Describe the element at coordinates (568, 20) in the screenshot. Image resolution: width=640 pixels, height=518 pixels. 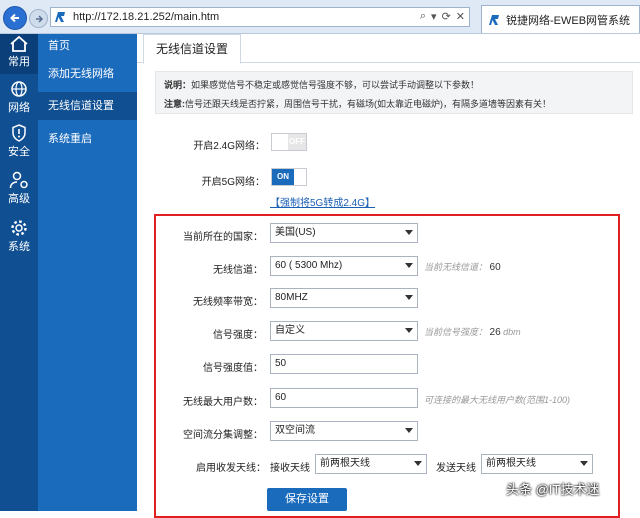
I see `tab-title: 锐捷网络-EWEB网管系统` at that location.